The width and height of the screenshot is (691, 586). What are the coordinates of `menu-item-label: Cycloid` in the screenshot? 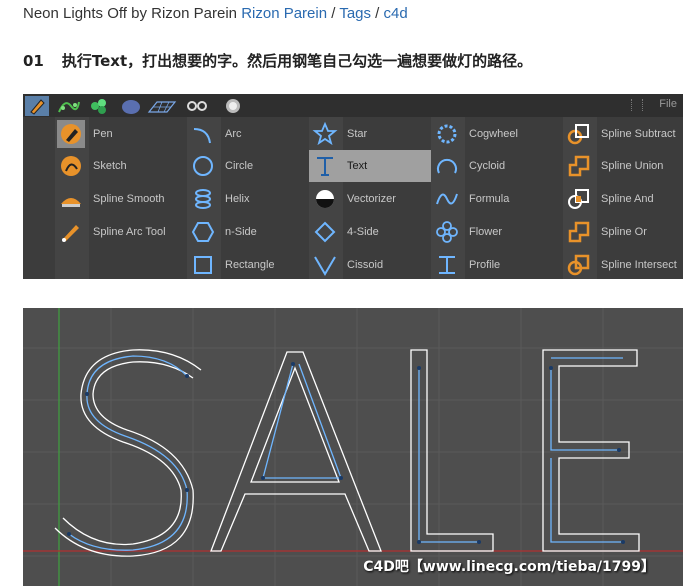 It's located at (487, 166).